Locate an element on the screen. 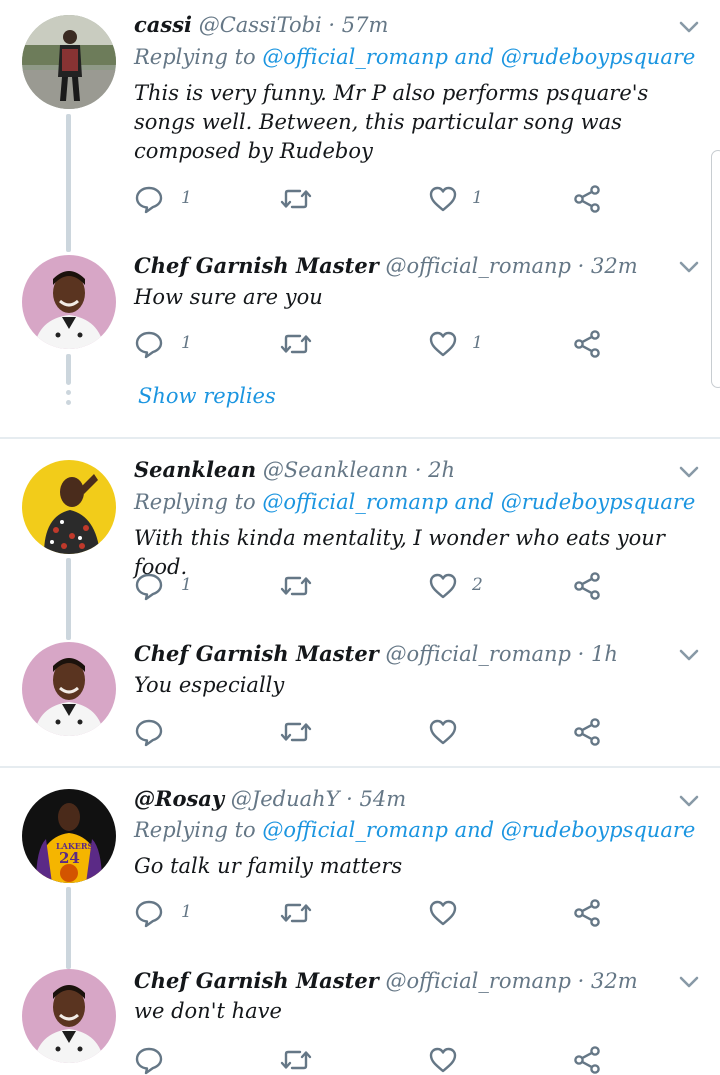  tweet-actions: 1 2 is located at coordinates (374, 586).